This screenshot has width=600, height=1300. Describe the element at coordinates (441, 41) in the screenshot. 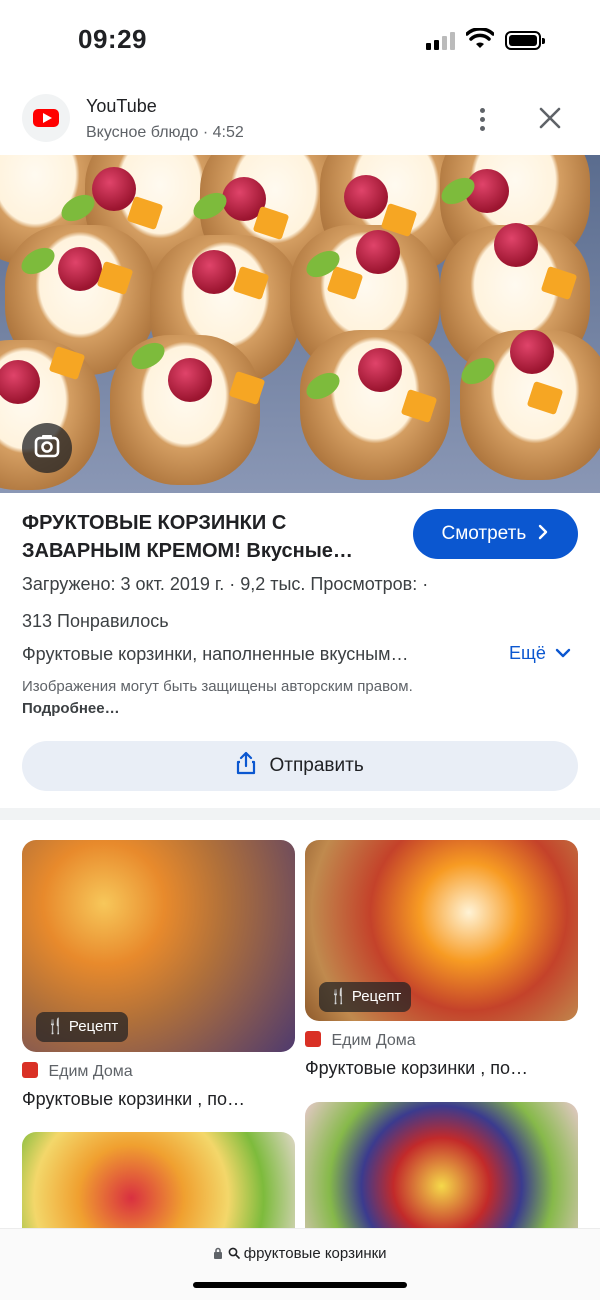

I see `signal-icon` at that location.